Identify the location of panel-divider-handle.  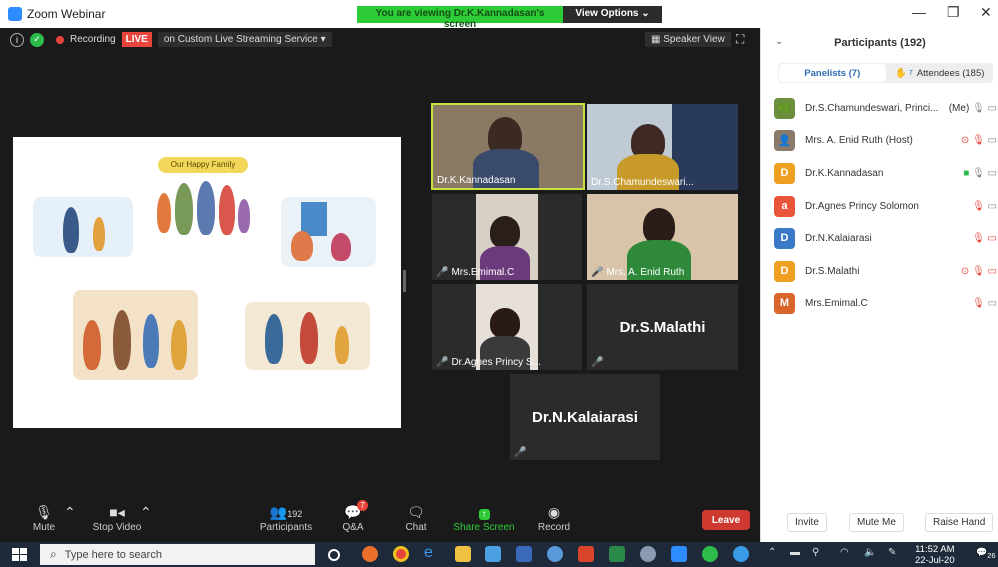
(404, 281).